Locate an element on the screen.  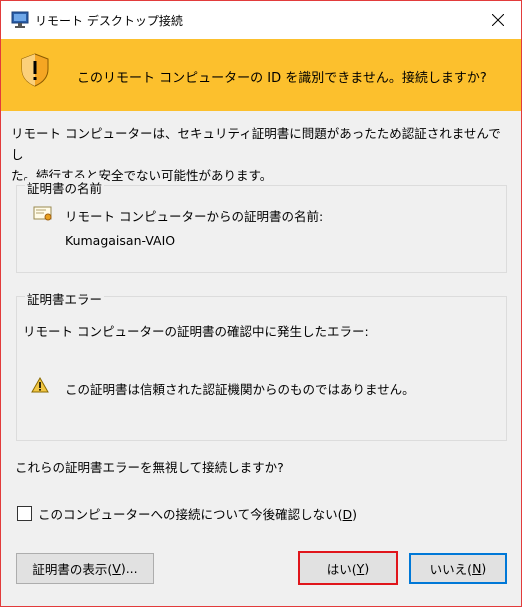
certificate-icon is located at coordinates (42, 213).